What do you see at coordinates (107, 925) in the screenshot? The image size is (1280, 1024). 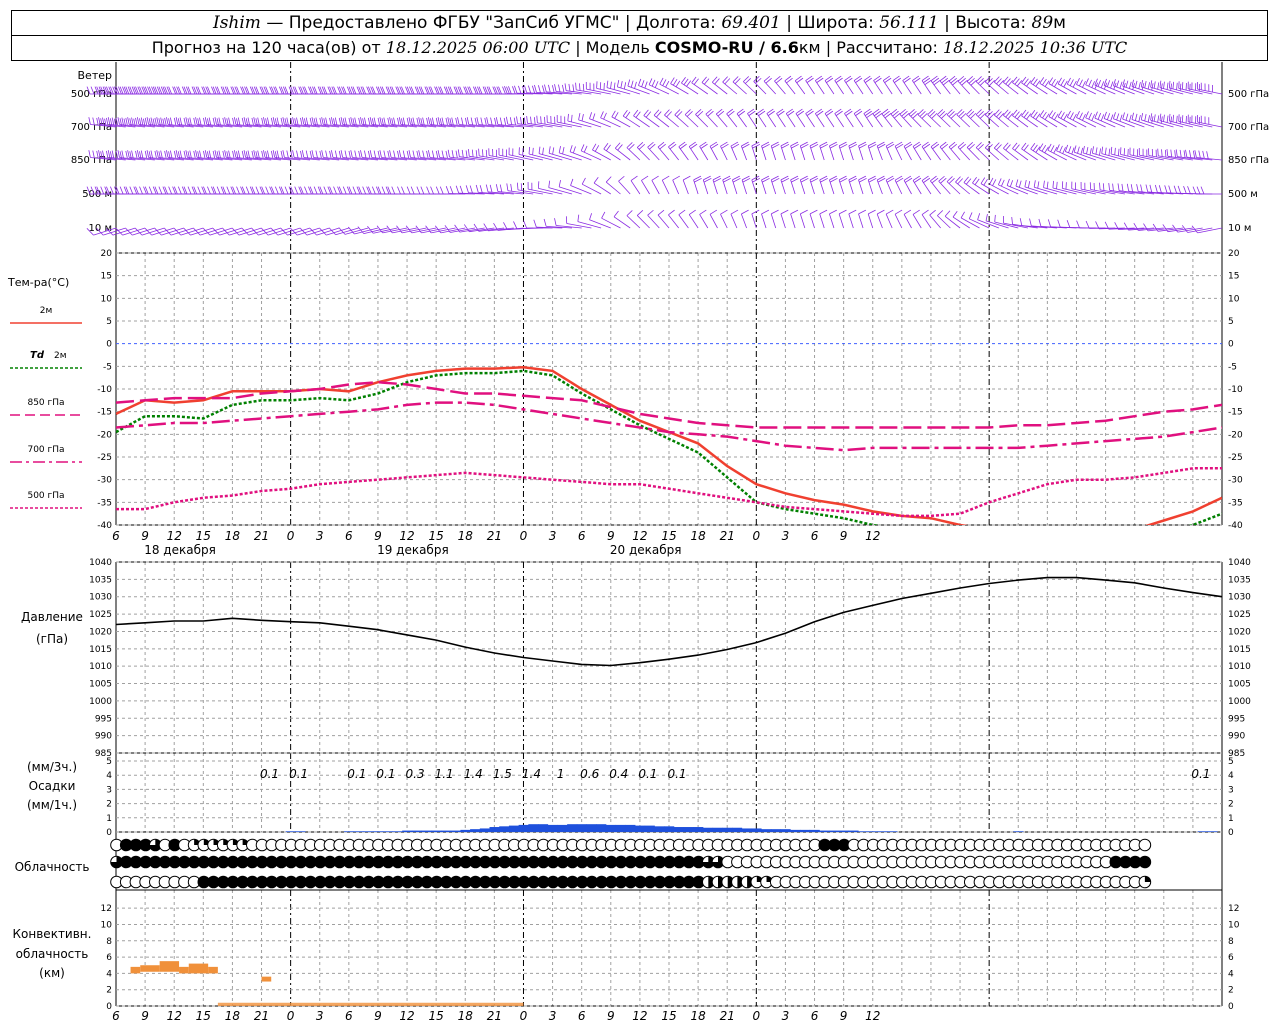 I see `conv-tick-left: 10` at bounding box center [107, 925].